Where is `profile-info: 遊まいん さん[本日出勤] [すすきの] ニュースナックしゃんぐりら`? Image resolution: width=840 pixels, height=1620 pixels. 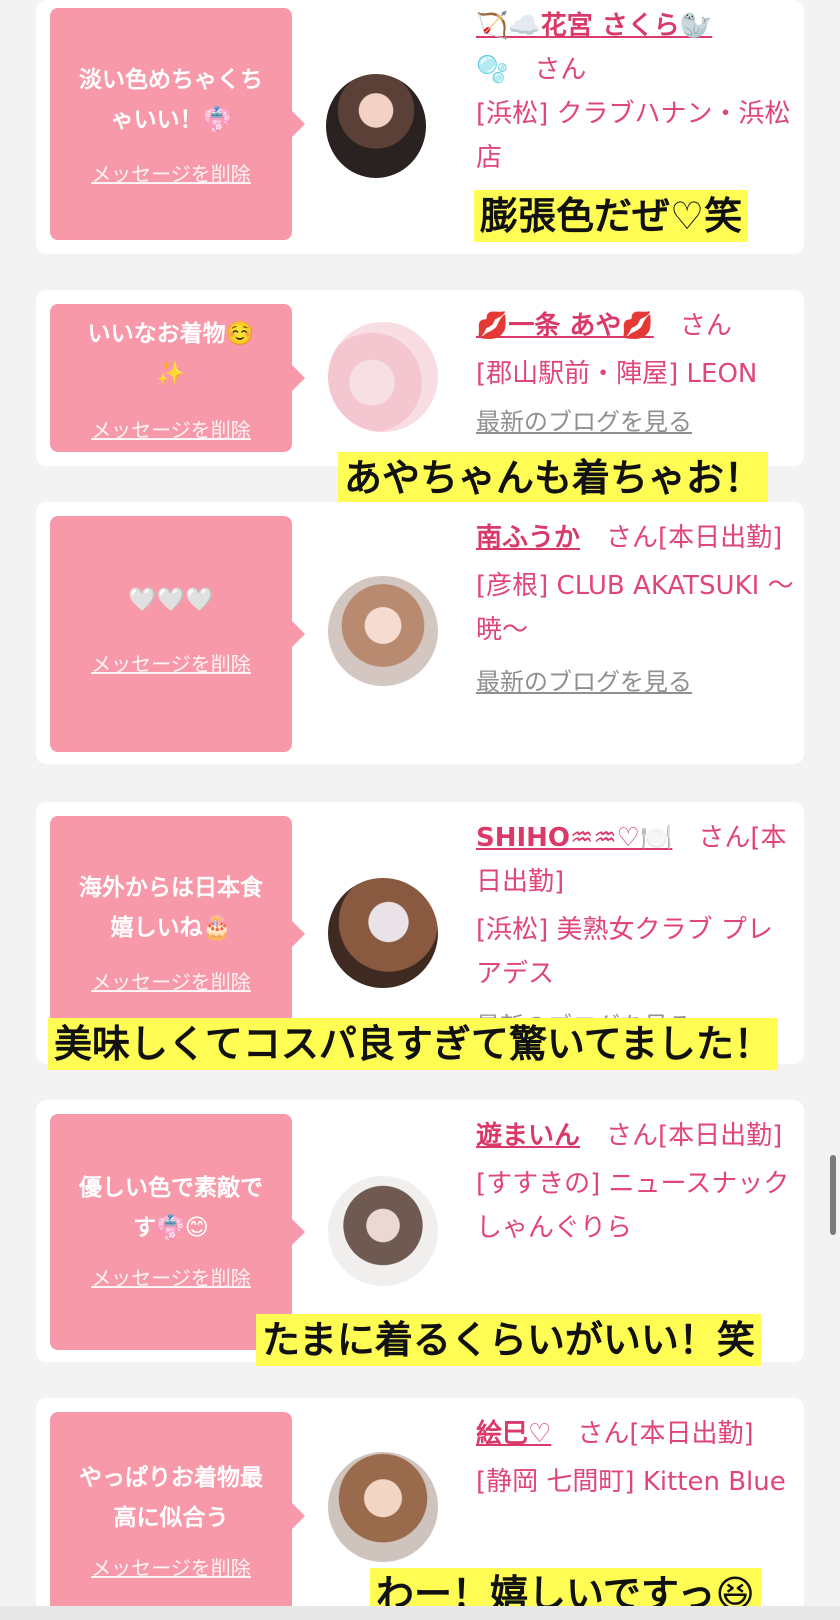
profile-info: 遊まいん さん[本日出勤] [すすきの] ニュースナックしゃんぐりら is located at coordinates (636, 1182).